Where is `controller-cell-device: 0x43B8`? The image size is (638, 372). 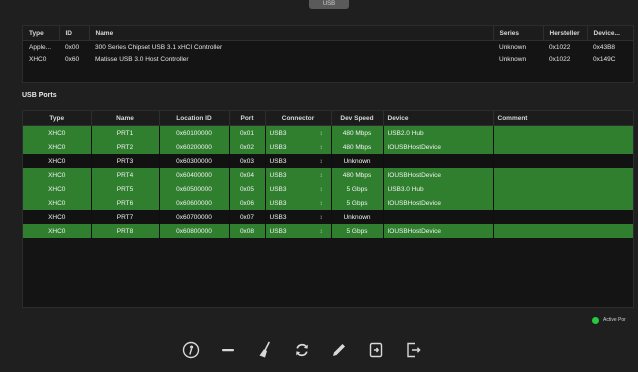 controller-cell-device: 0x43B8 is located at coordinates (604, 47).